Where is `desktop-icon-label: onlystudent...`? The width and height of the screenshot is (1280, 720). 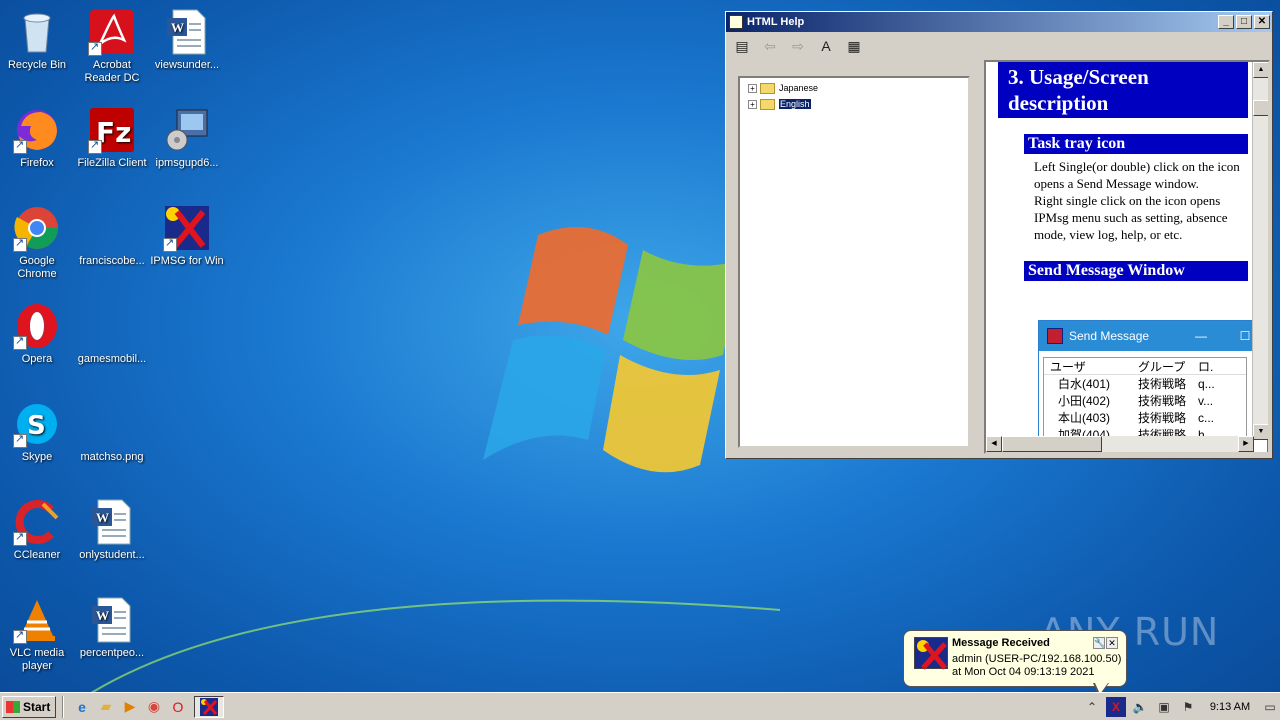
desktop-icon-label: onlystudent... is located at coordinates (112, 555).